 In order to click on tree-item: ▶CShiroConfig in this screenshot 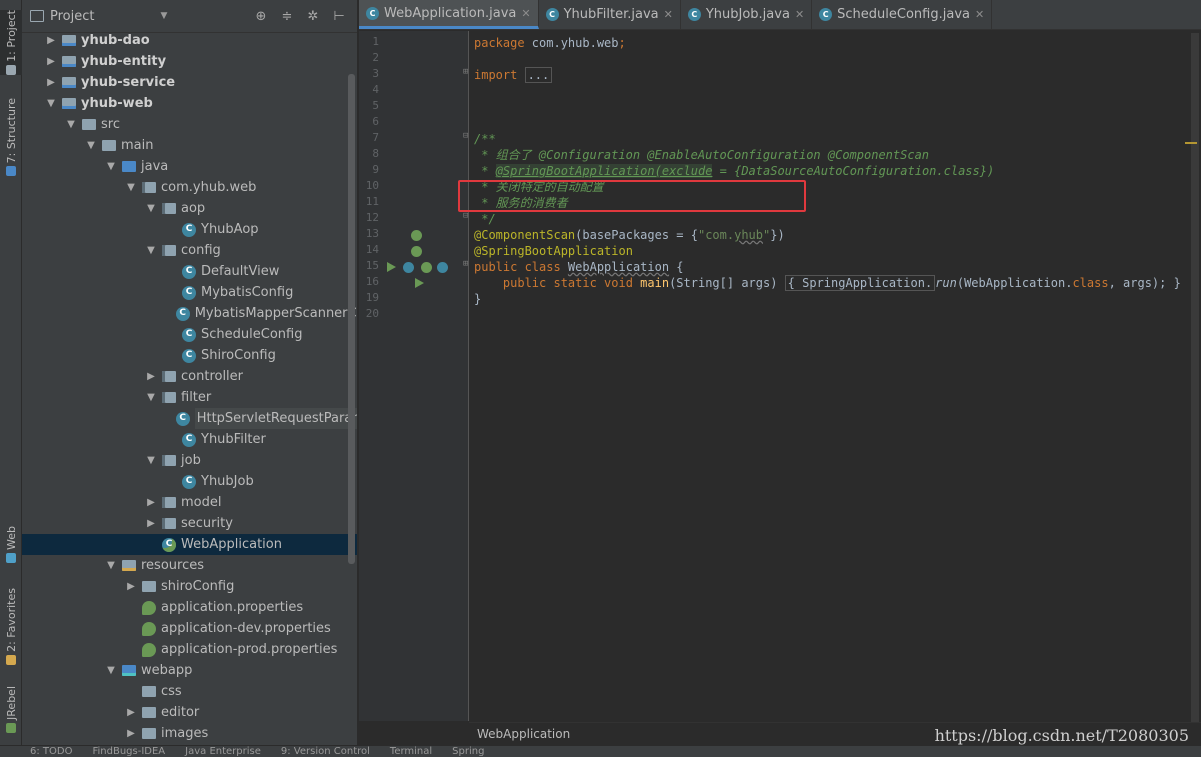, I will do `click(189, 355)`.